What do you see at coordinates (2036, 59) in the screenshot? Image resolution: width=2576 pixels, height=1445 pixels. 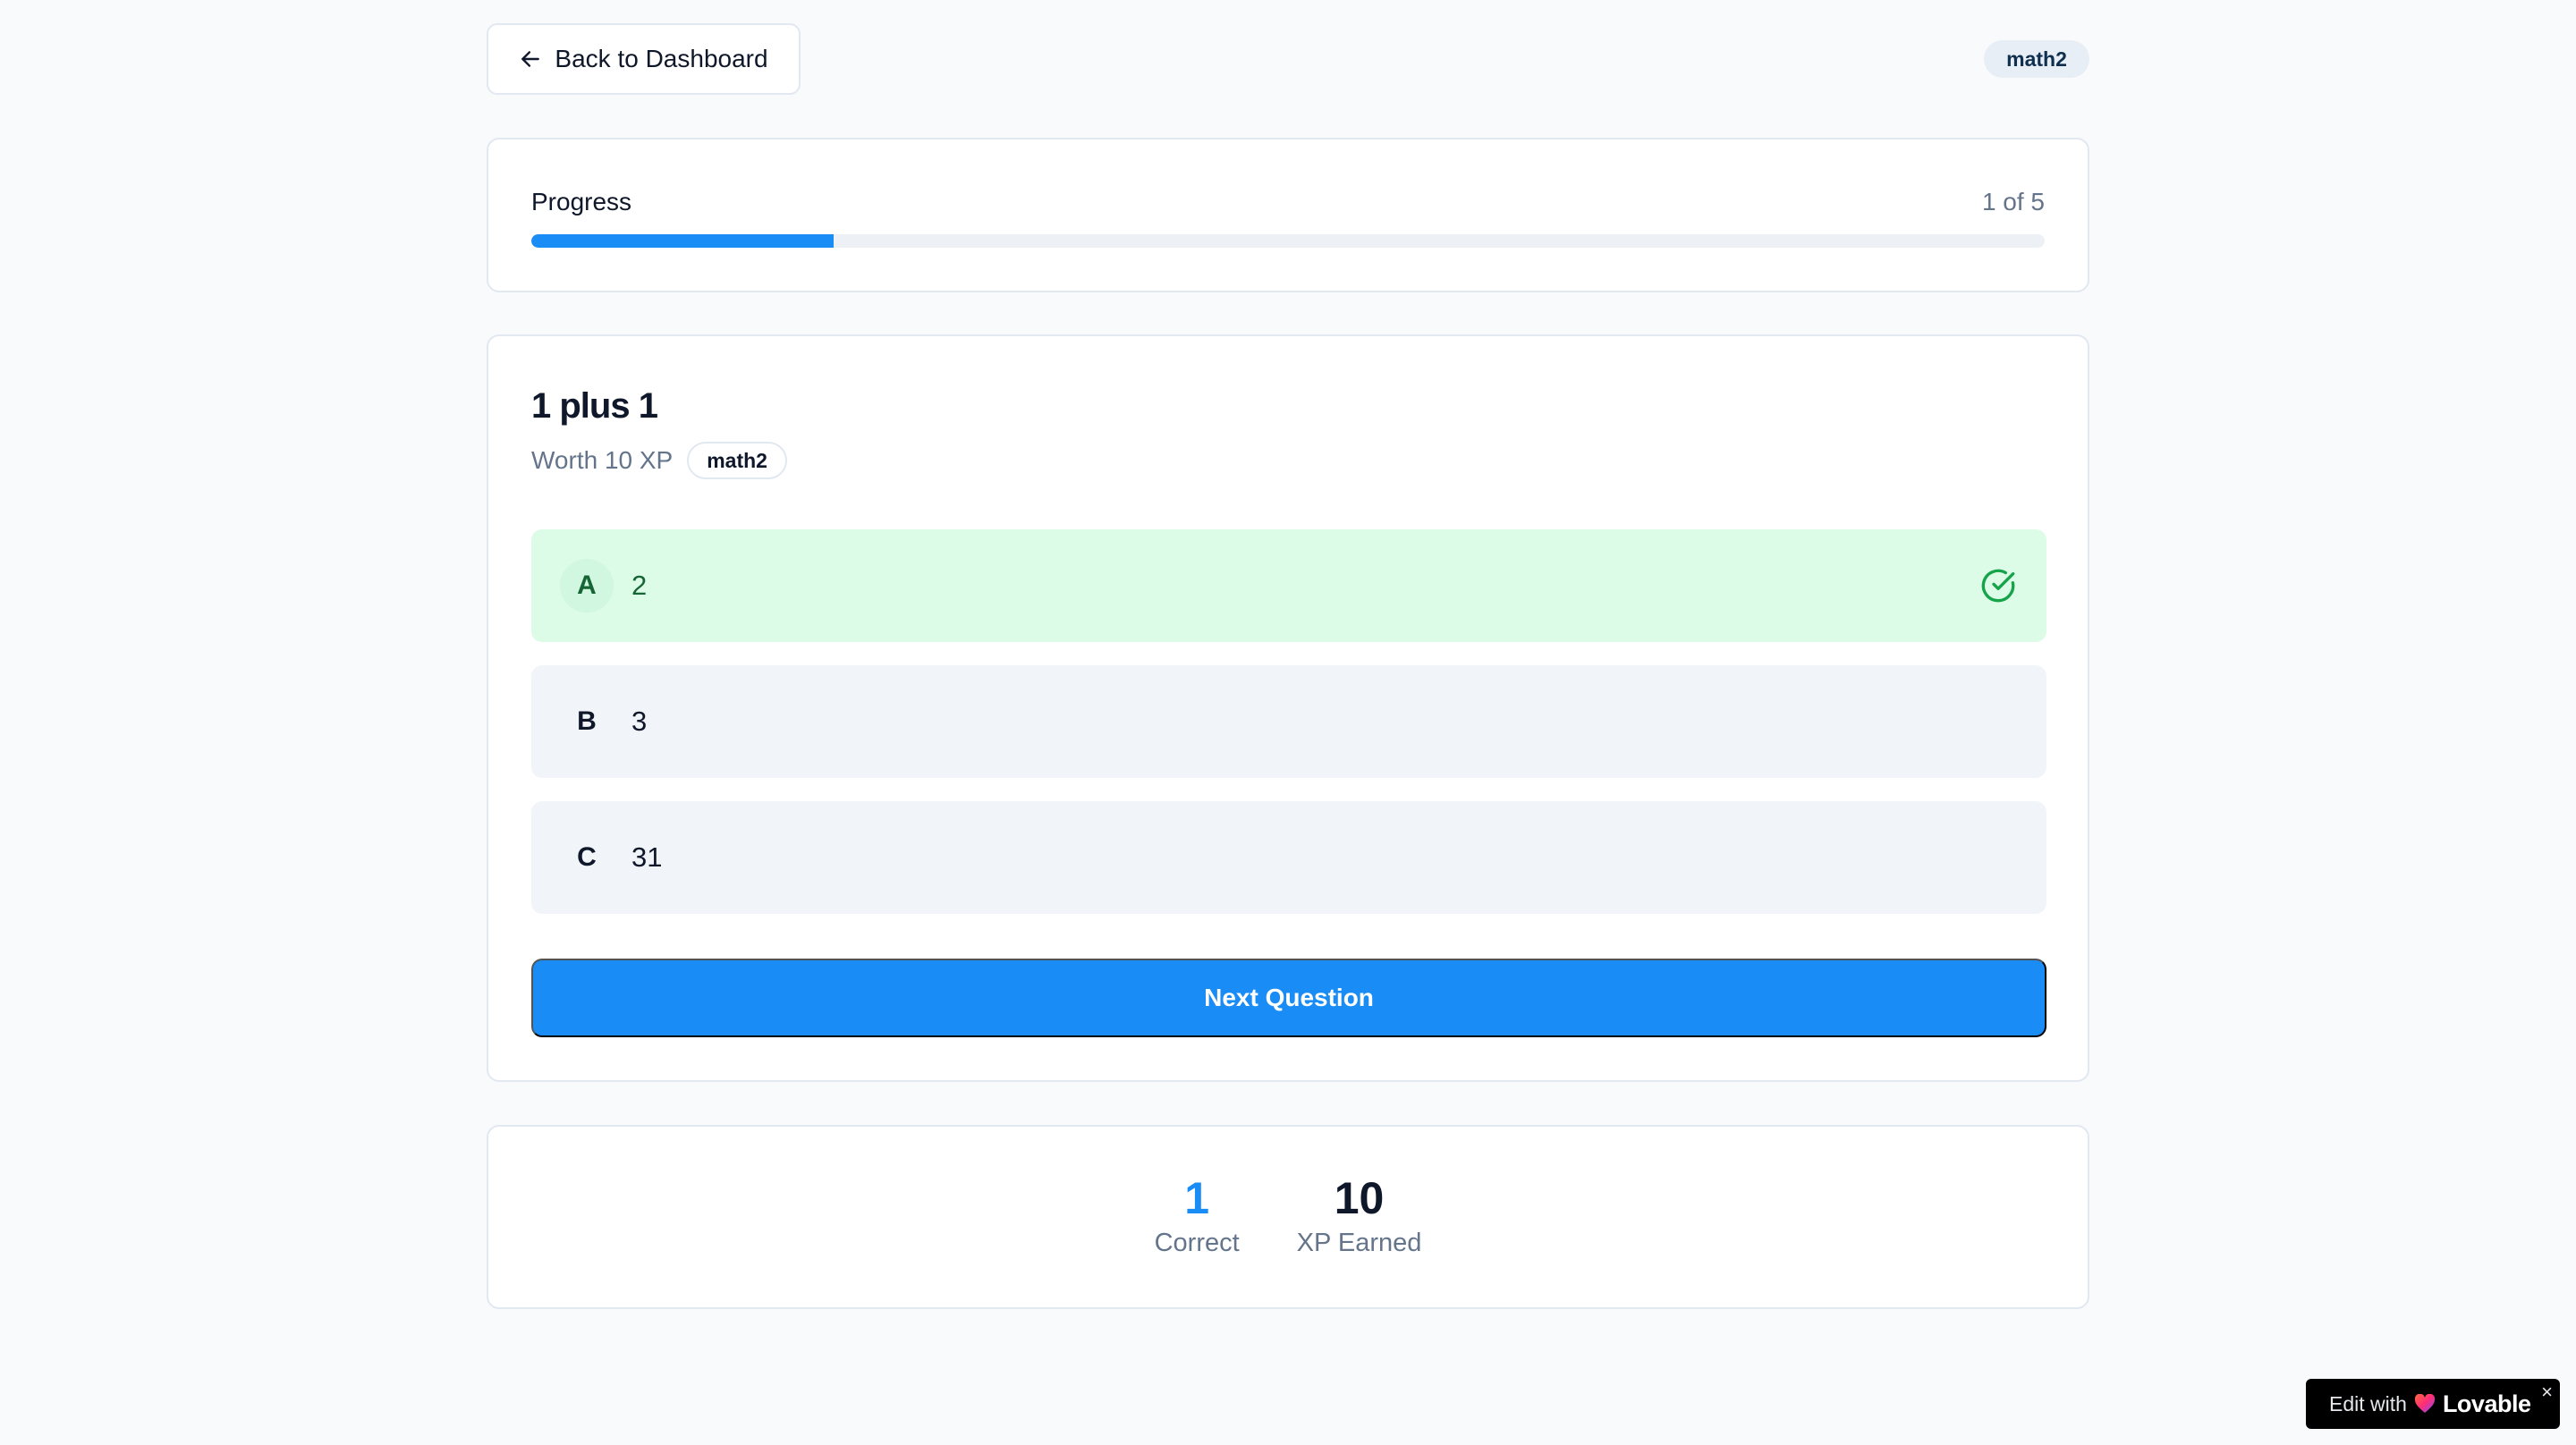 I see `topic-badge: math2` at bounding box center [2036, 59].